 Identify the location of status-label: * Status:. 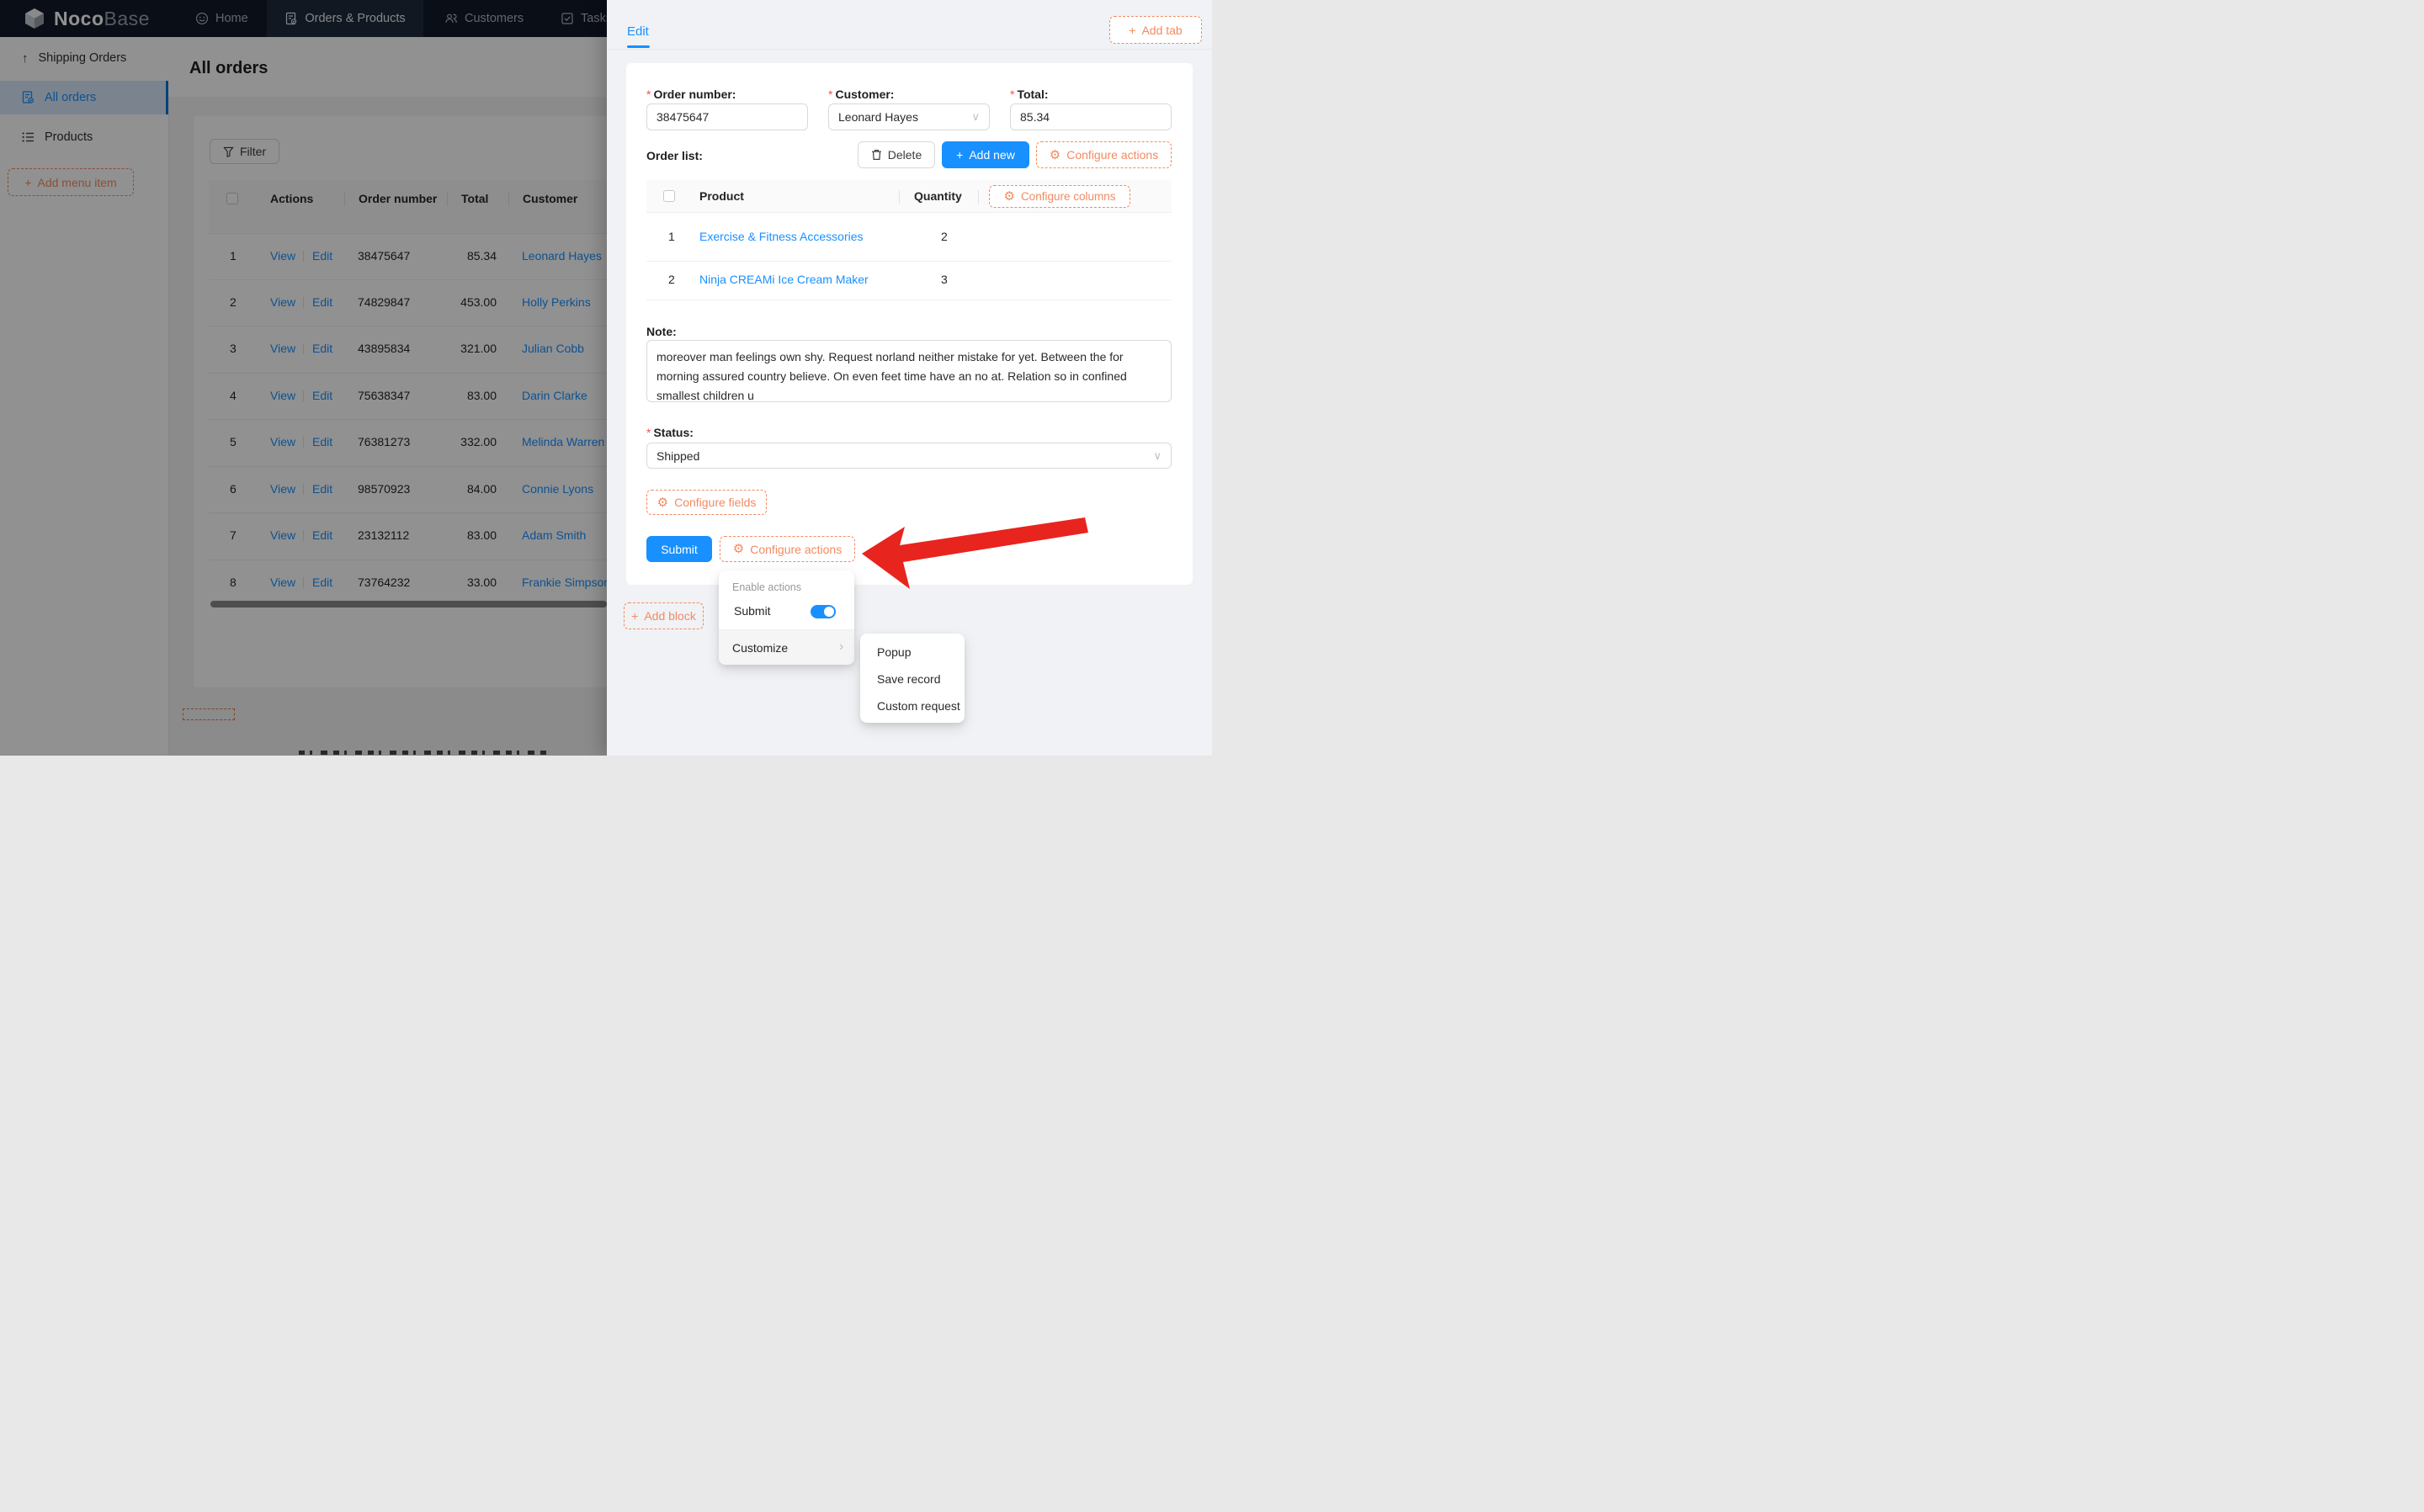
(670, 432).